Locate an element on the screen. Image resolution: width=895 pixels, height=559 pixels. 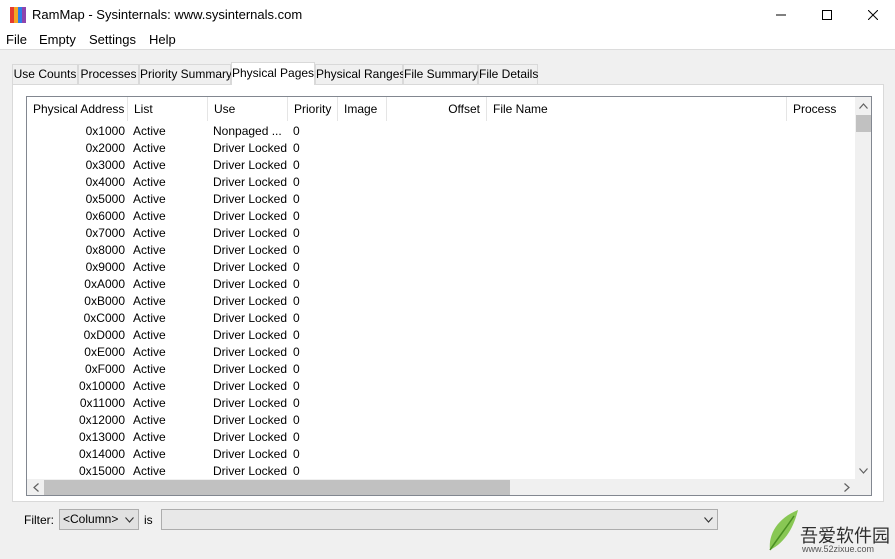
cell-physical-address: 0x15000 is located at coordinates (101, 471).